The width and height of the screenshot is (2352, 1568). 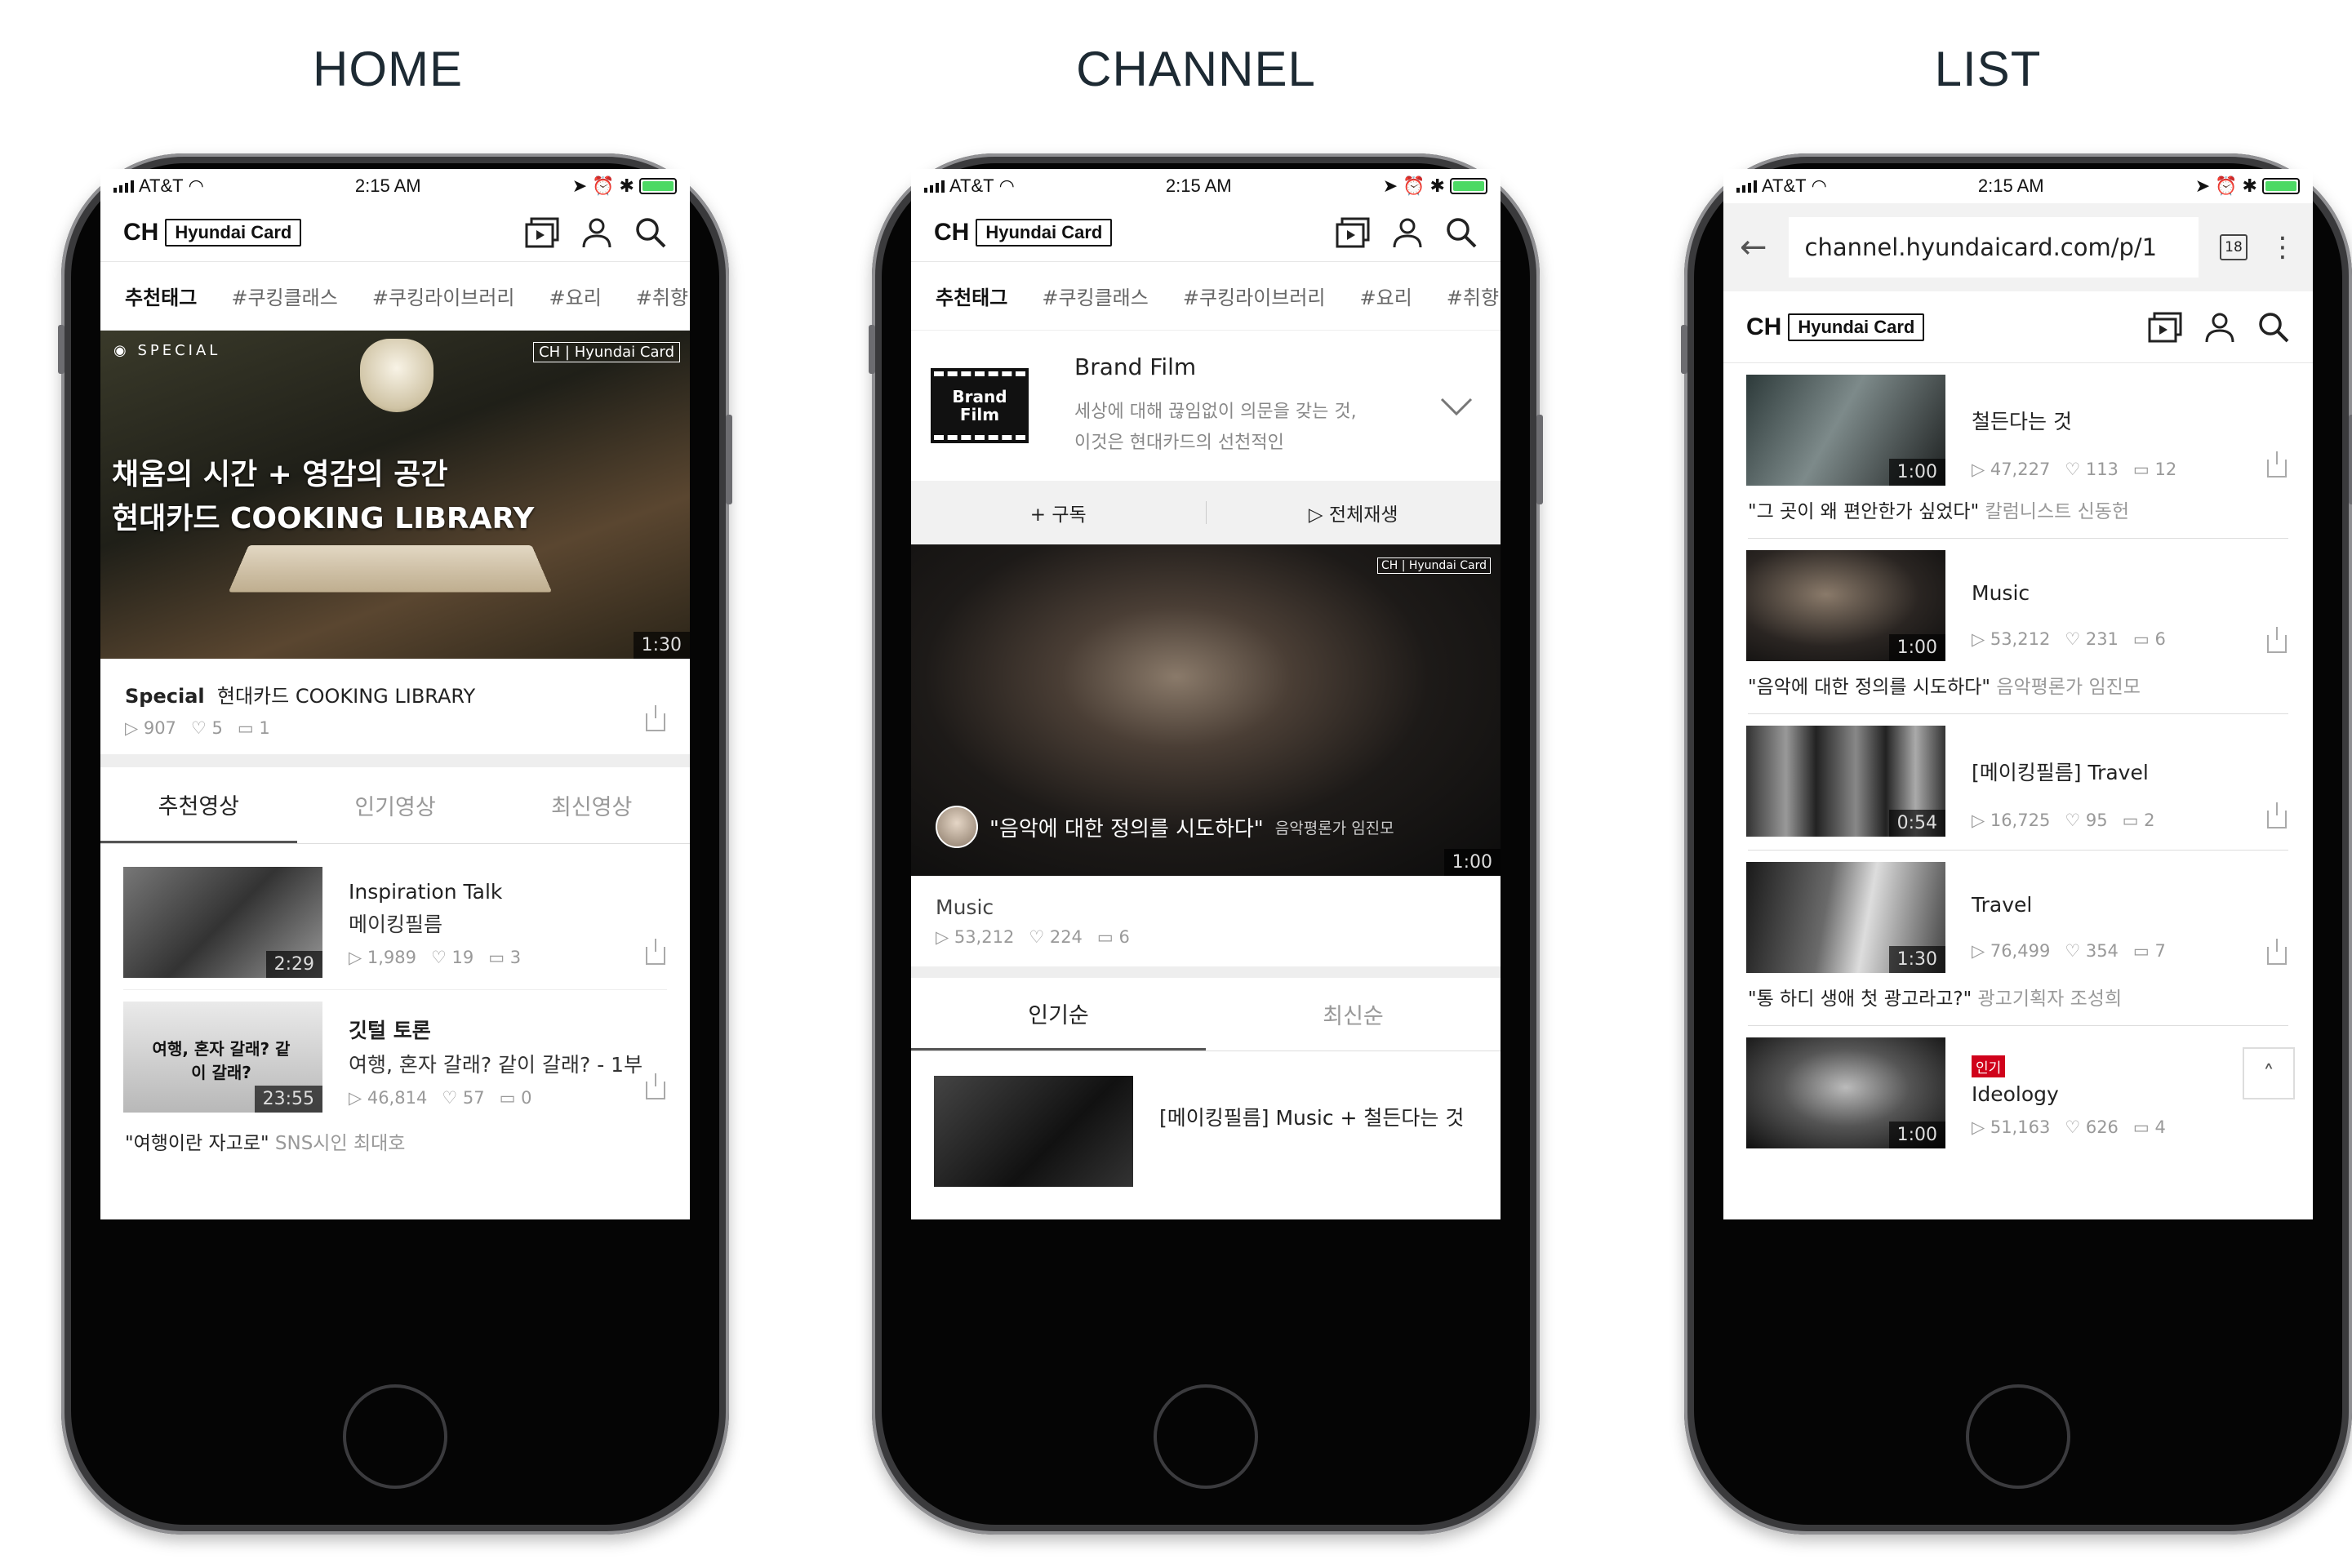 I want to click on comment-count: ▭ 2, so click(x=2138, y=820).